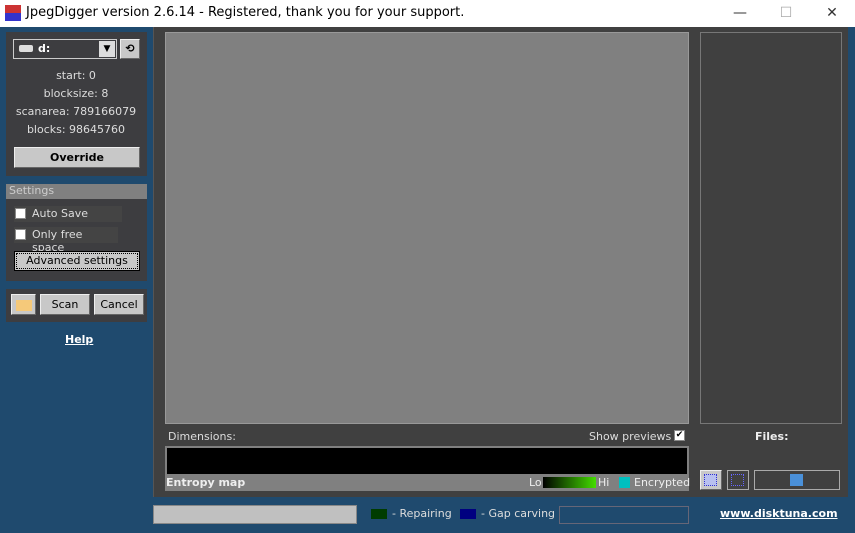 This screenshot has width=855, height=533. What do you see at coordinates (77, 261) in the screenshot?
I see `advanced-settings-button: Advanced settings` at bounding box center [77, 261].